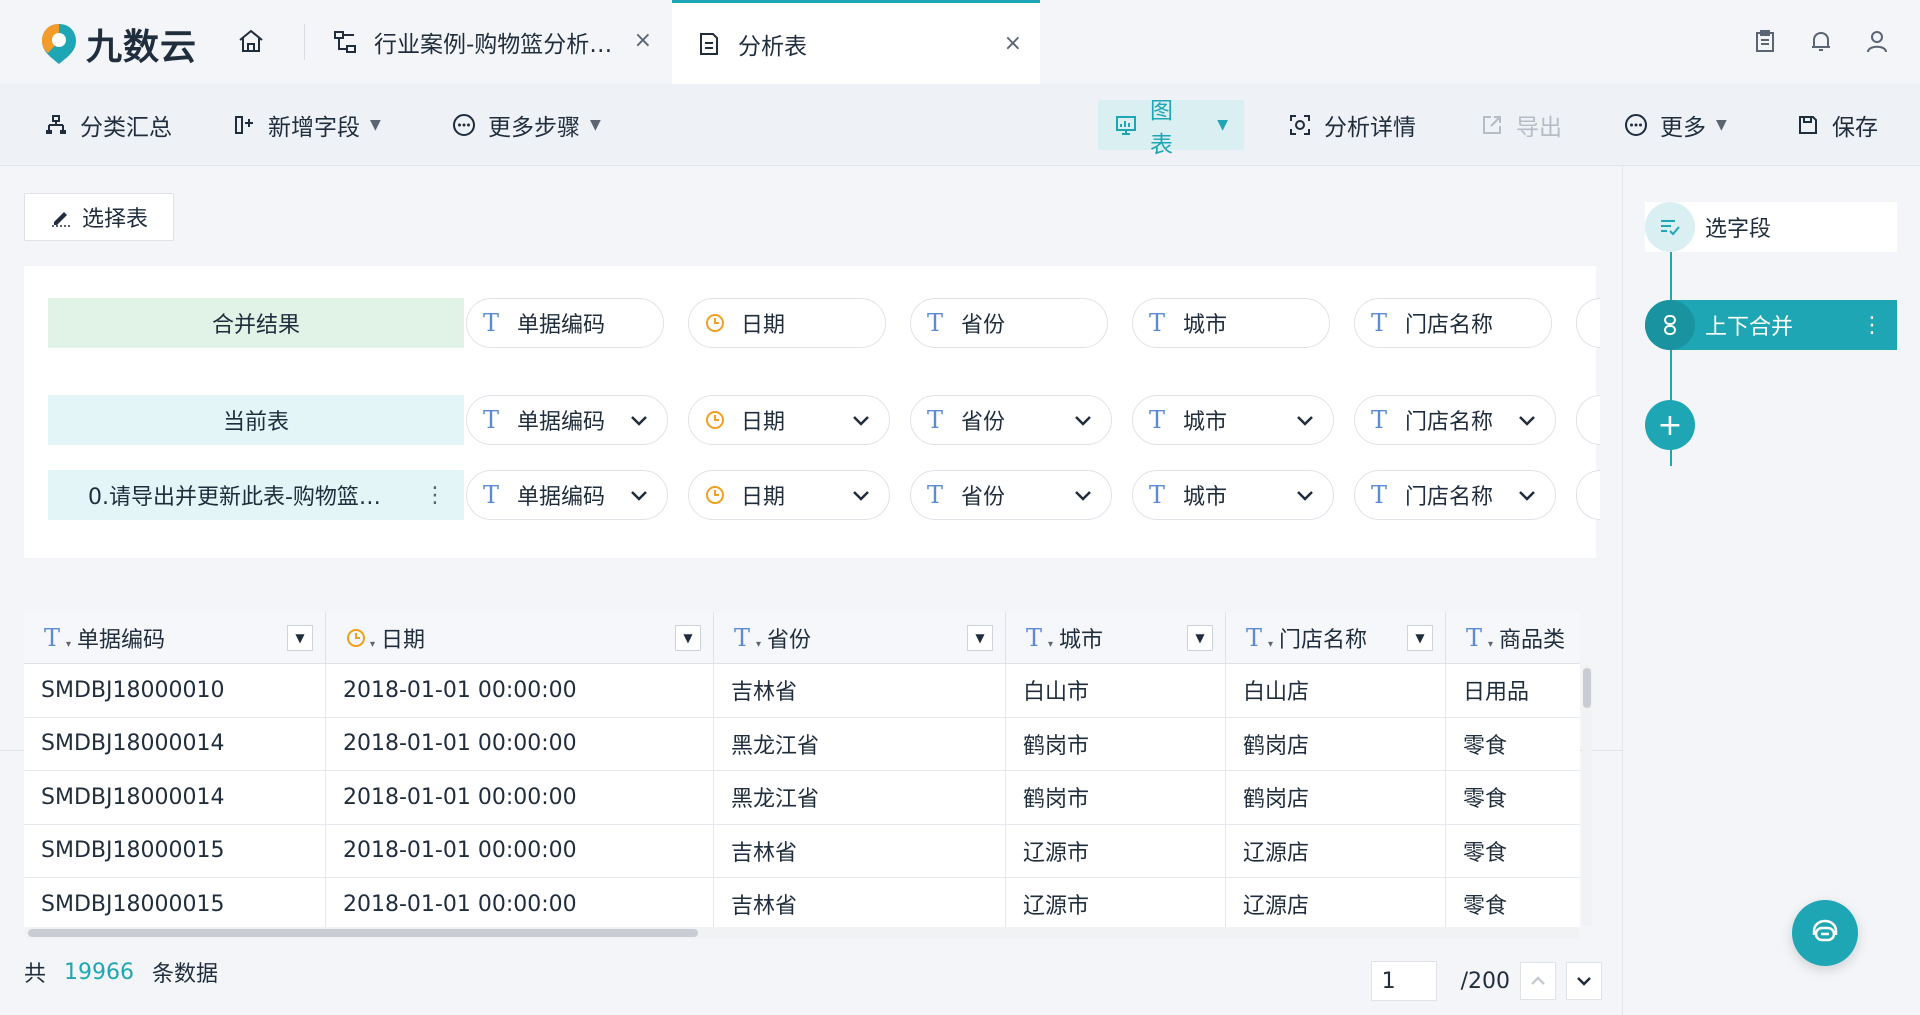 Image resolution: width=1920 pixels, height=1015 pixels. I want to click on bell-icon, so click(1821, 41).